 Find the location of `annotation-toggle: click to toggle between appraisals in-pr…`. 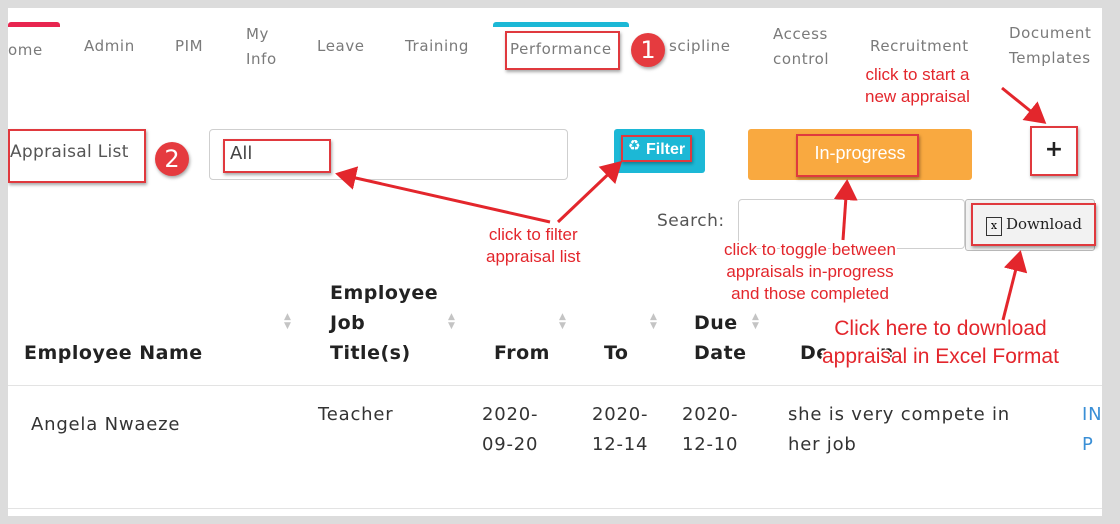

annotation-toggle: click to toggle between appraisals in-pr… is located at coordinates (810, 272).